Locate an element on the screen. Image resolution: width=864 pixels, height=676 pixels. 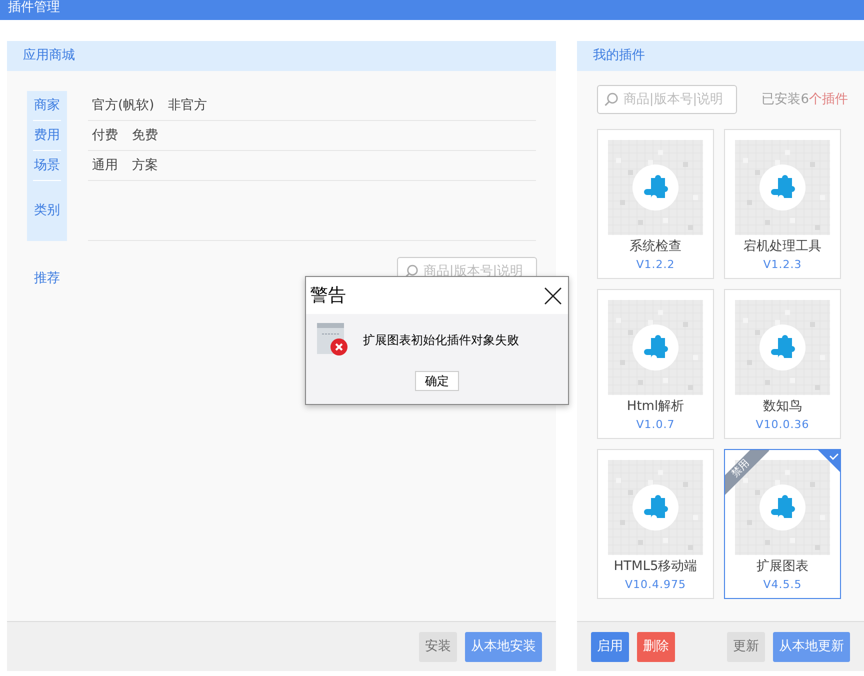
plugin-card: 宕机处理工具 V1.2.3 is located at coordinates (782, 204).